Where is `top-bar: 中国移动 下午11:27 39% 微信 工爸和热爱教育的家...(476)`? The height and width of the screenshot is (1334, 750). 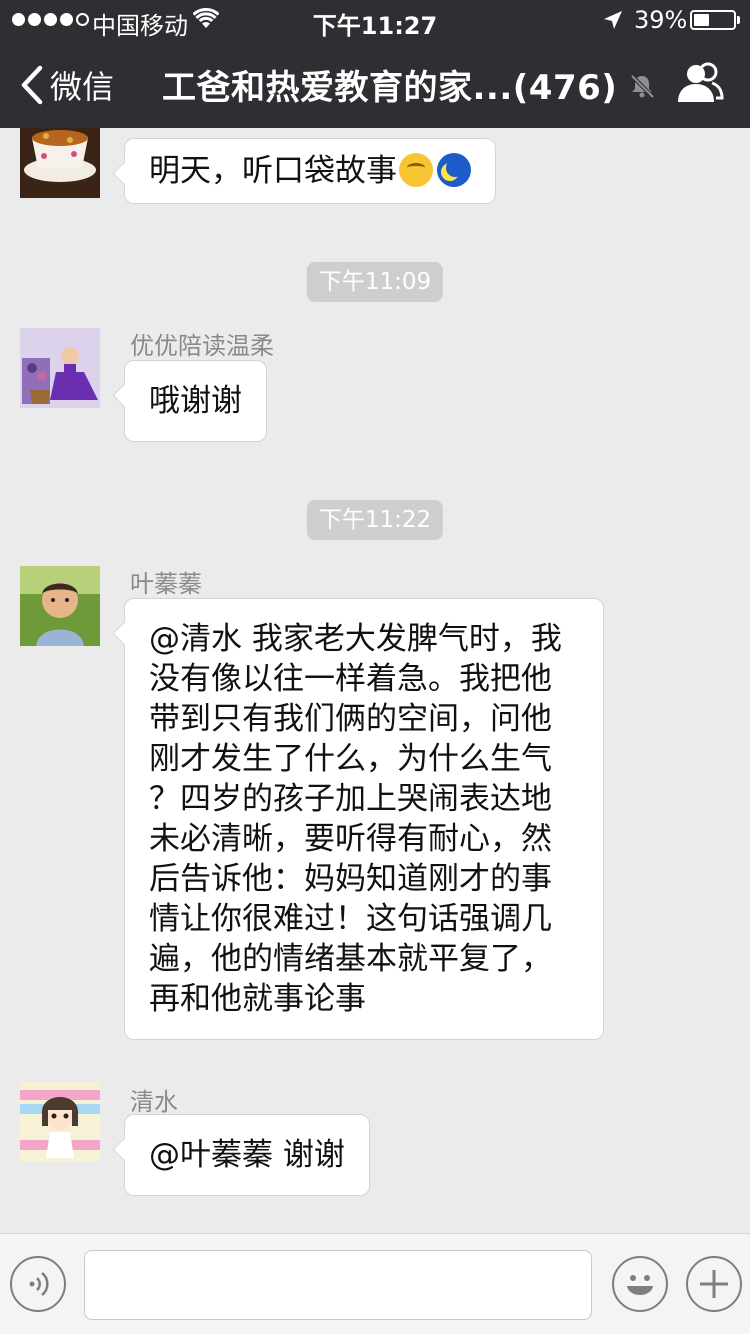 top-bar: 中国移动 下午11:27 39% 微信 工爸和热爱教育的家...(476) is located at coordinates (375, 64).